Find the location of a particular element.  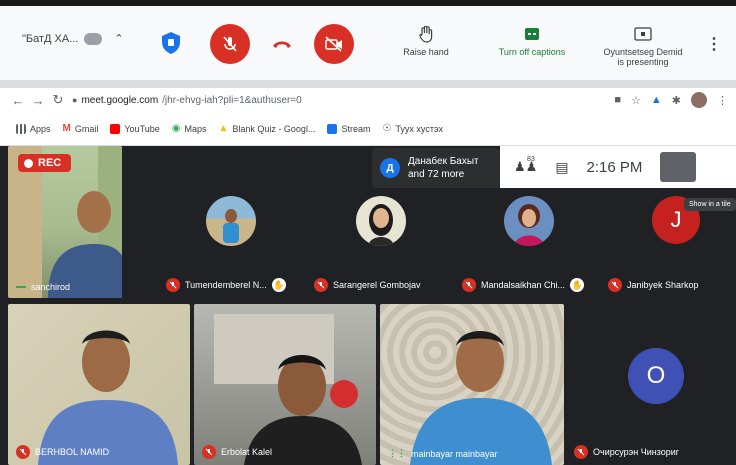

presenting-status: Oyuntsetseg Demid is presenting is located at coordinates (643, 45).